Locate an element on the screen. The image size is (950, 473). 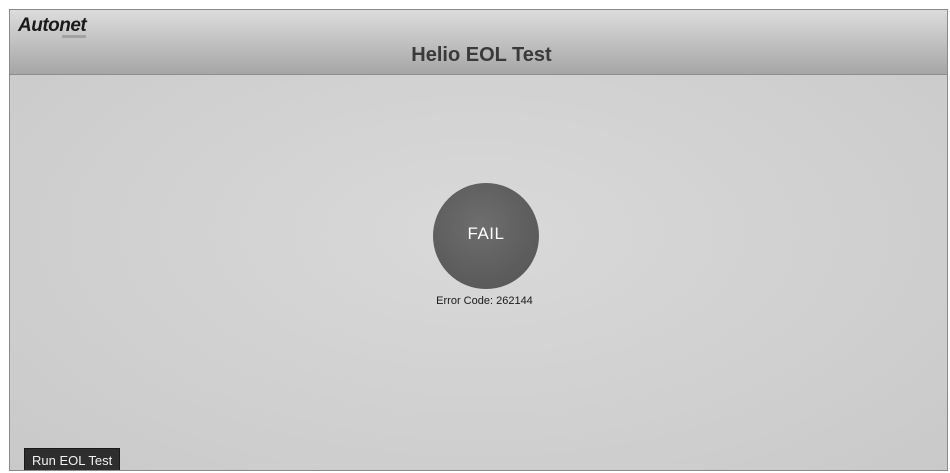
test-result-label: FAIL is located at coordinates (486, 233).